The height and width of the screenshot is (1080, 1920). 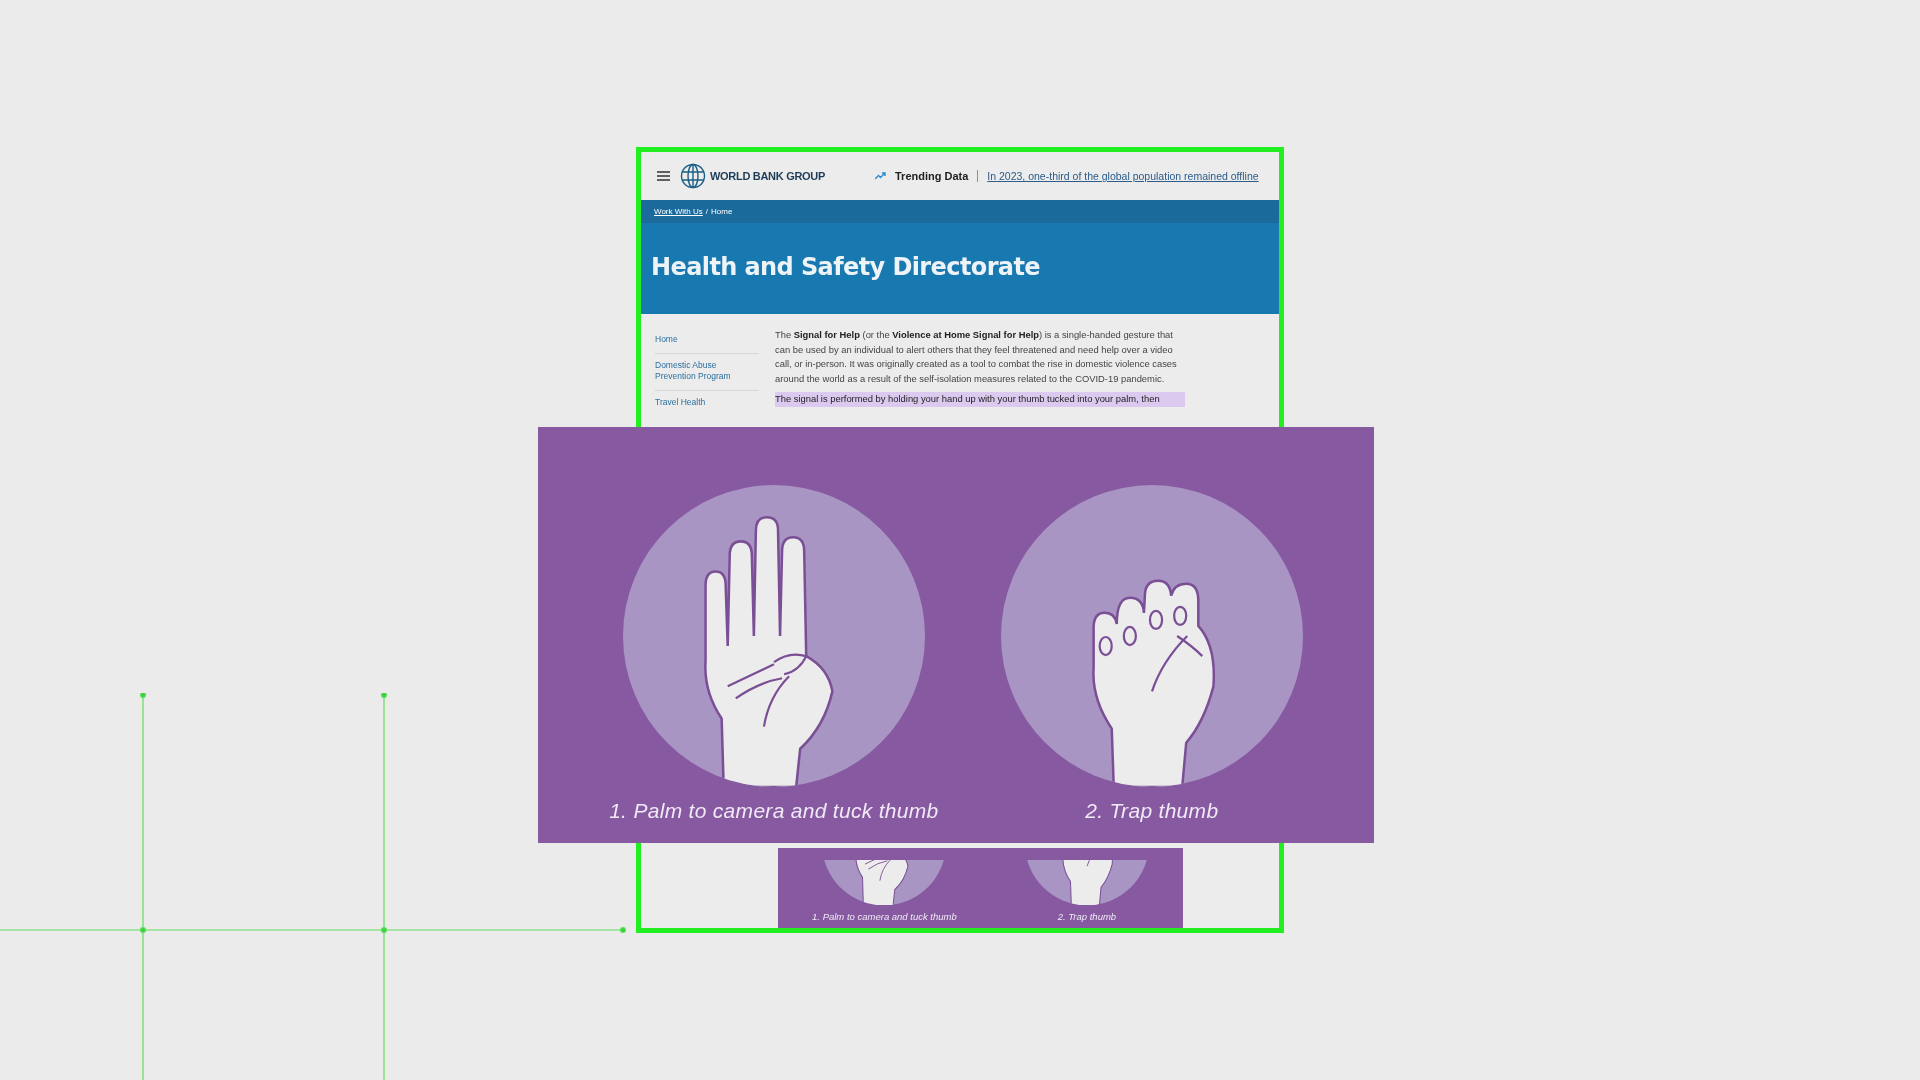 I want to click on sidebar-link: Home, so click(x=707, y=341).